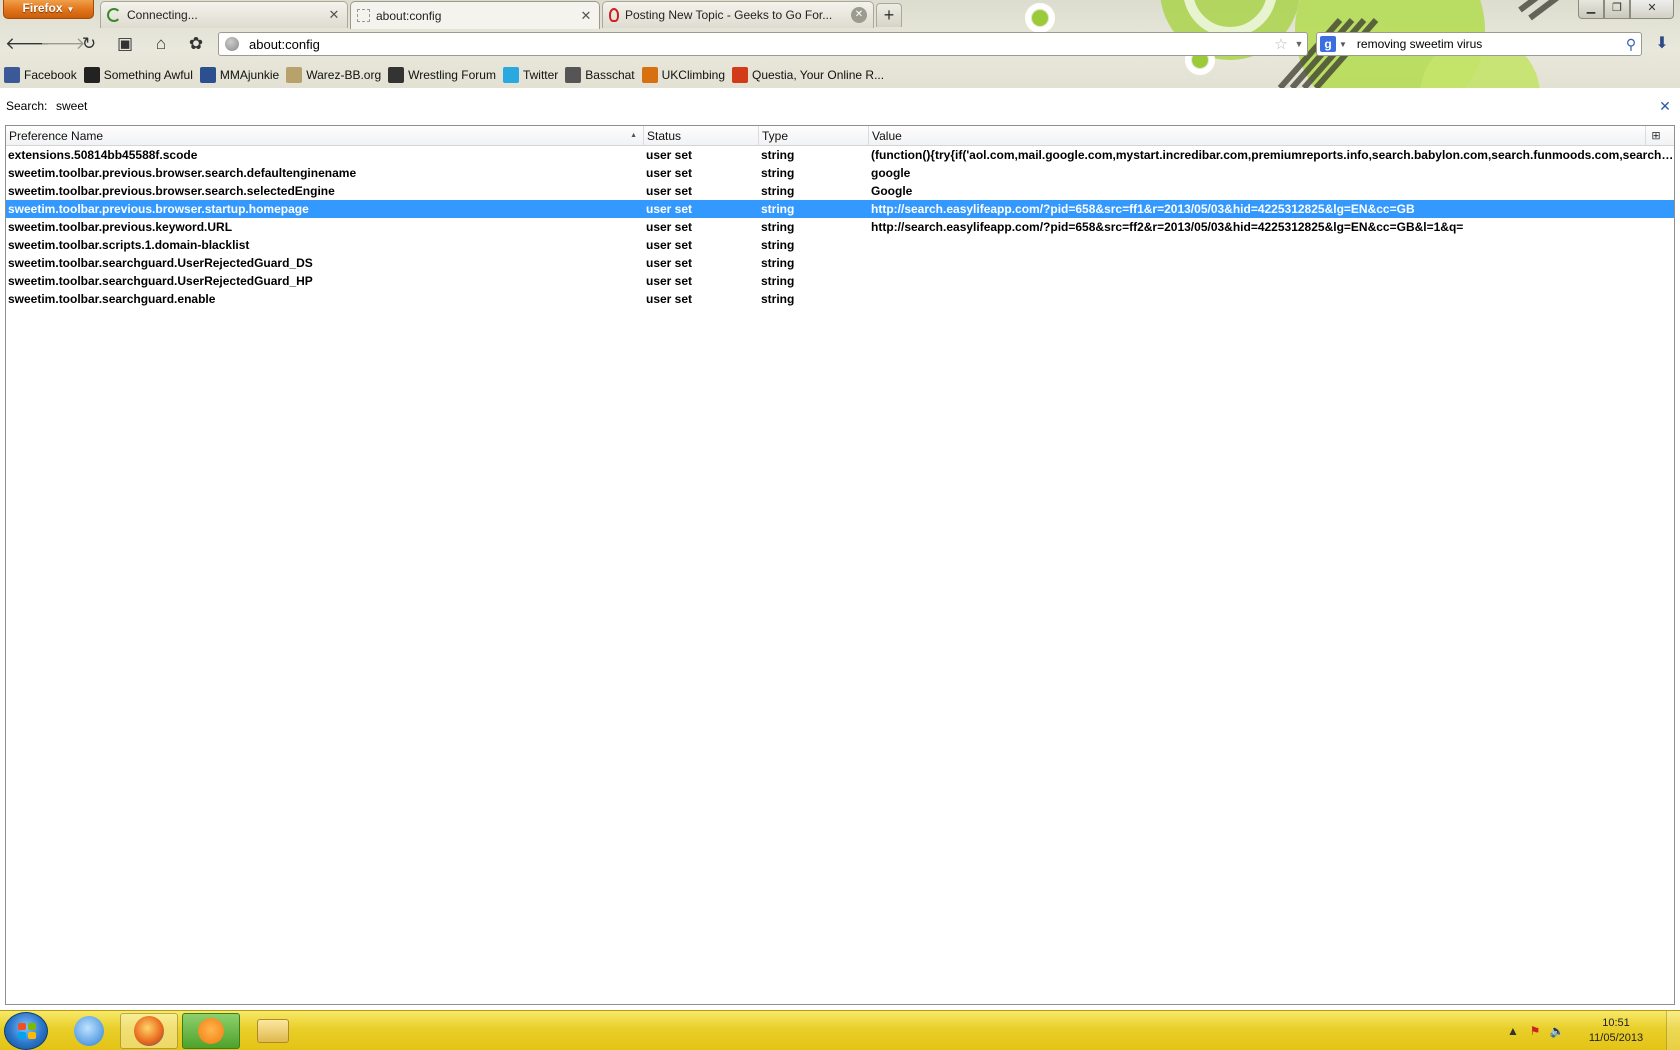 This screenshot has height=1050, width=1680. I want to click on sort-ascending-icon: ▲, so click(633, 135).